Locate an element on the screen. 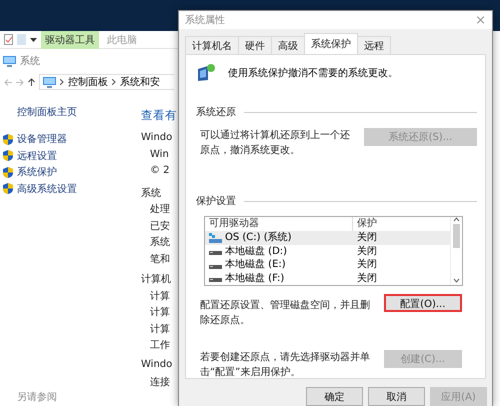 Image resolution: width=500 pixels, height=406 pixels. info-label: 工作 is located at coordinates (160, 346).